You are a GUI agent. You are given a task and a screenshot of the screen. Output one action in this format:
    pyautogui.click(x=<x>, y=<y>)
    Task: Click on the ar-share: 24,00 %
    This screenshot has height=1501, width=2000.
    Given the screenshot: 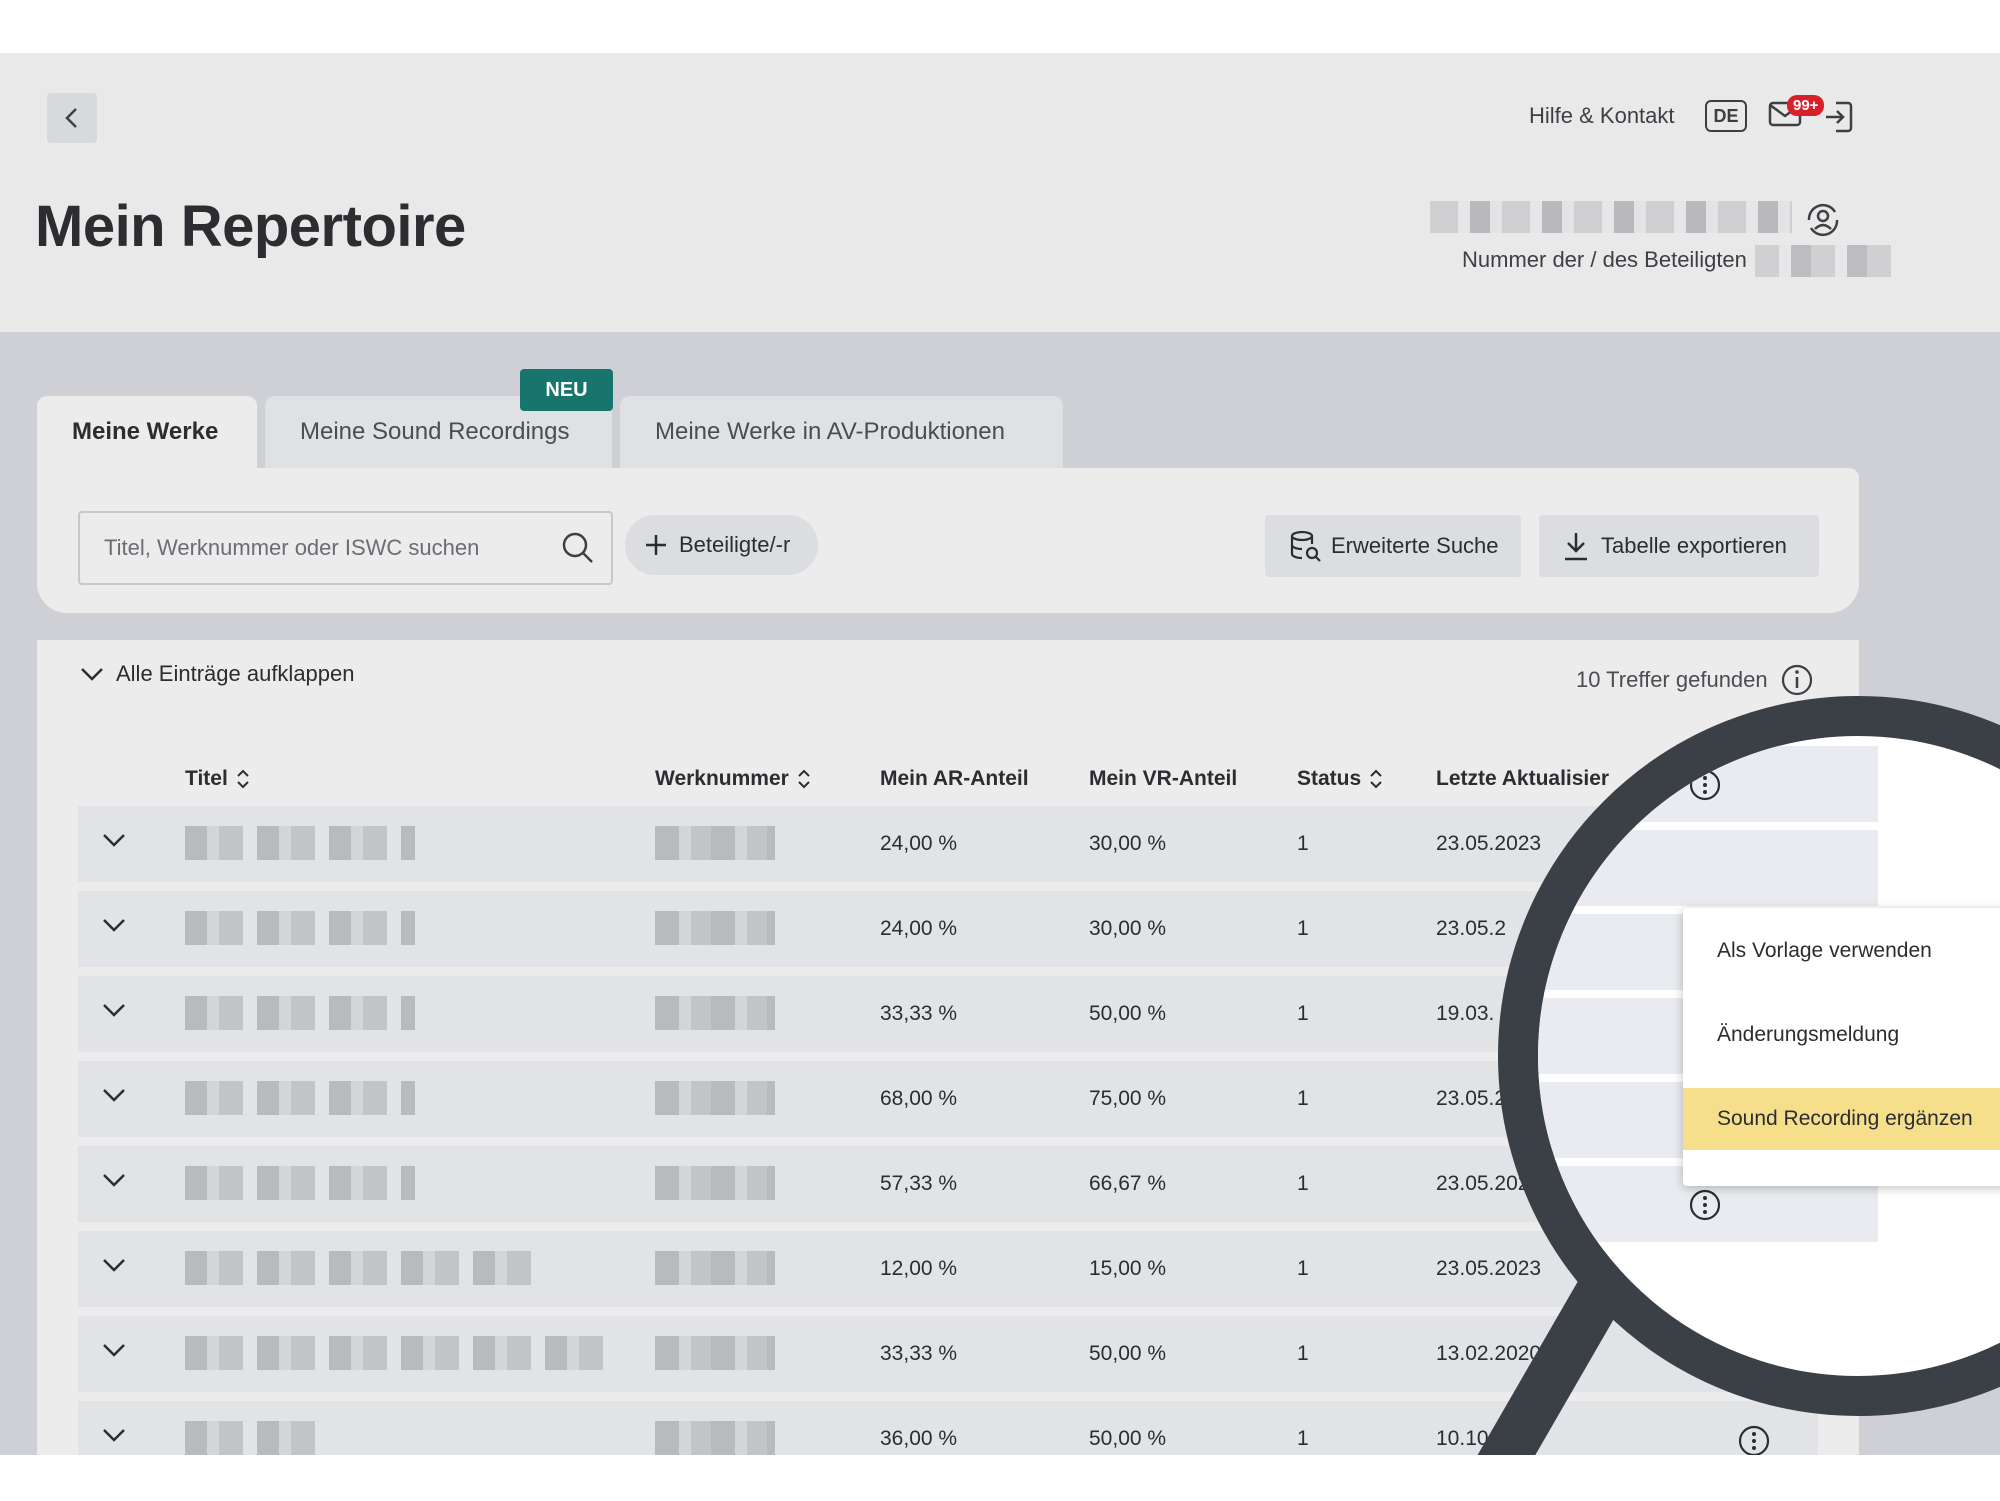 What is the action you would take?
    pyautogui.click(x=919, y=928)
    